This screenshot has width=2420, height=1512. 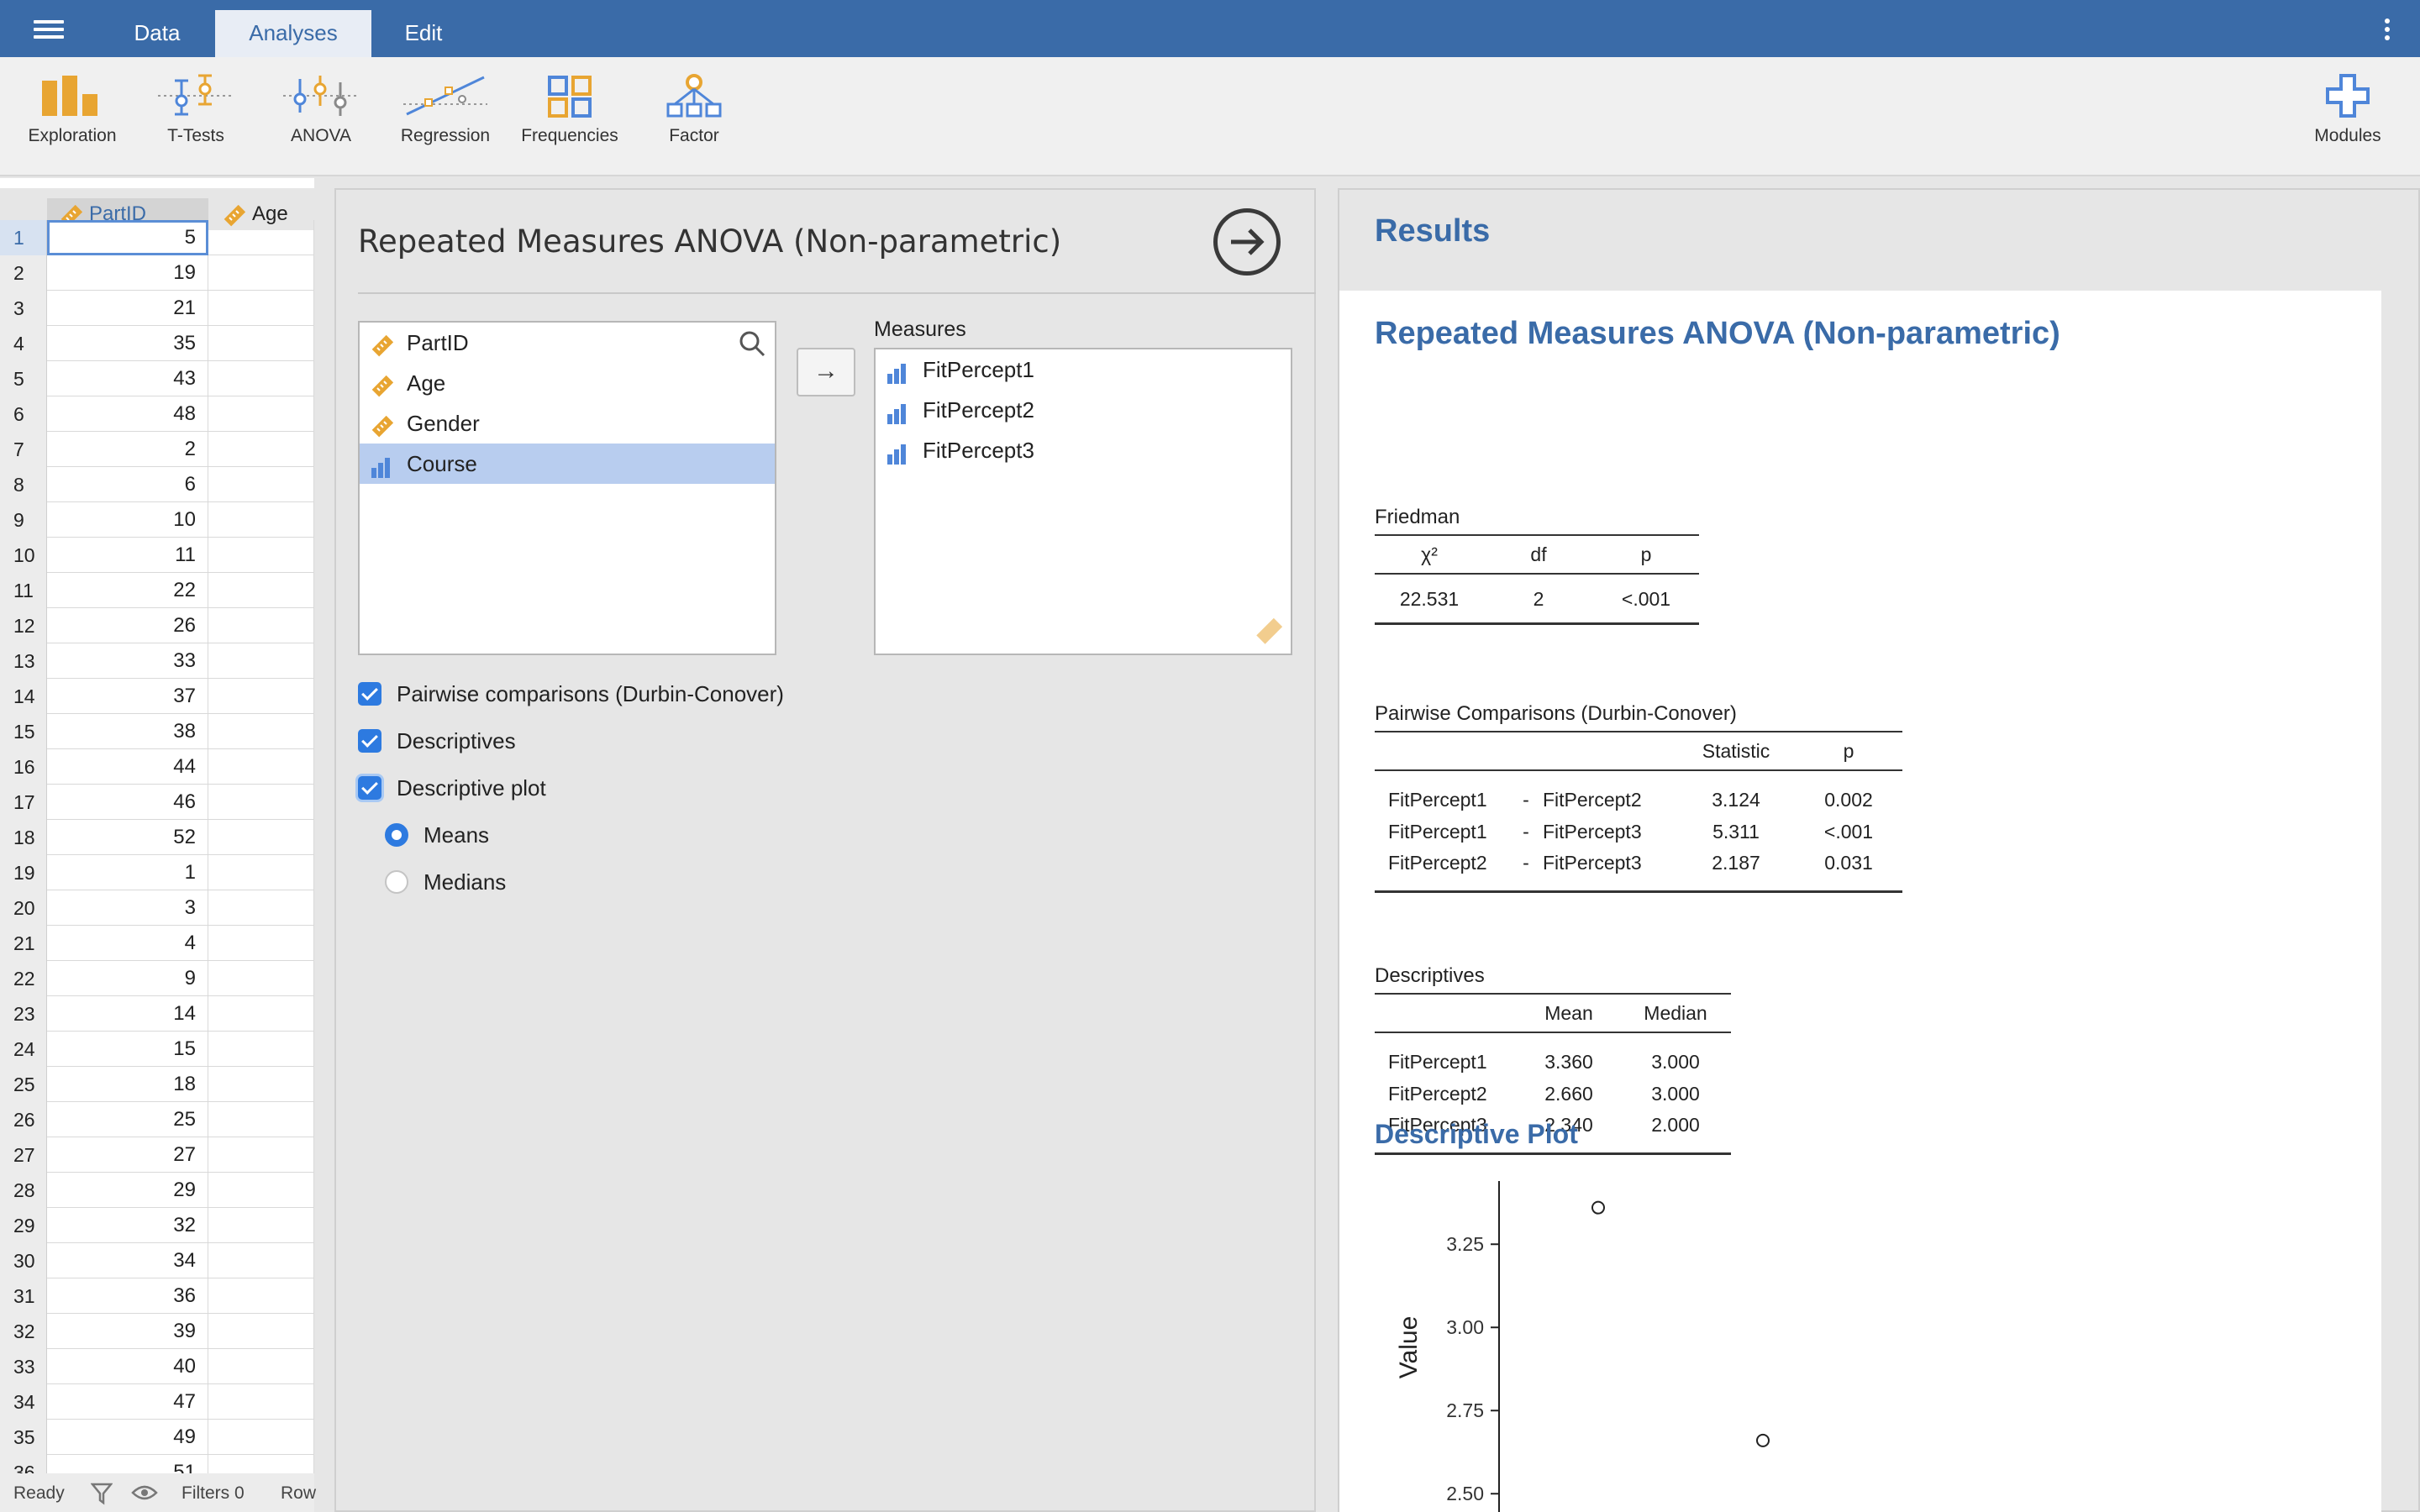 I want to click on partid-cell: 34, so click(x=128, y=1260).